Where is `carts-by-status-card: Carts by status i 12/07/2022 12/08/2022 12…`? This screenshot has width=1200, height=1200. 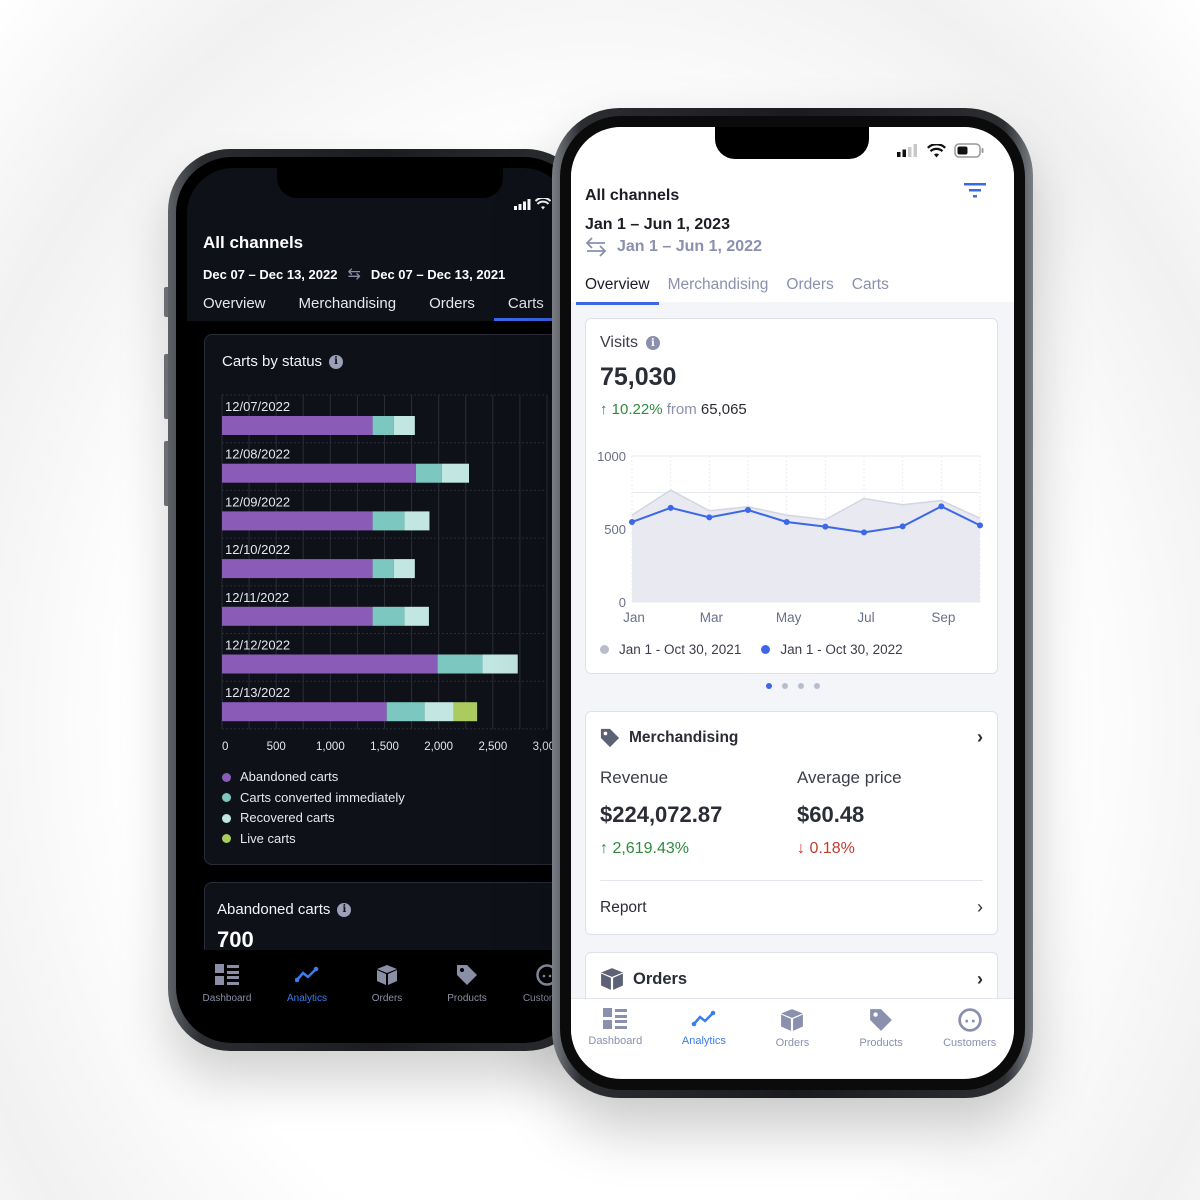 carts-by-status-card: Carts by status i 12/07/2022 12/08/2022 12… is located at coordinates (386, 599).